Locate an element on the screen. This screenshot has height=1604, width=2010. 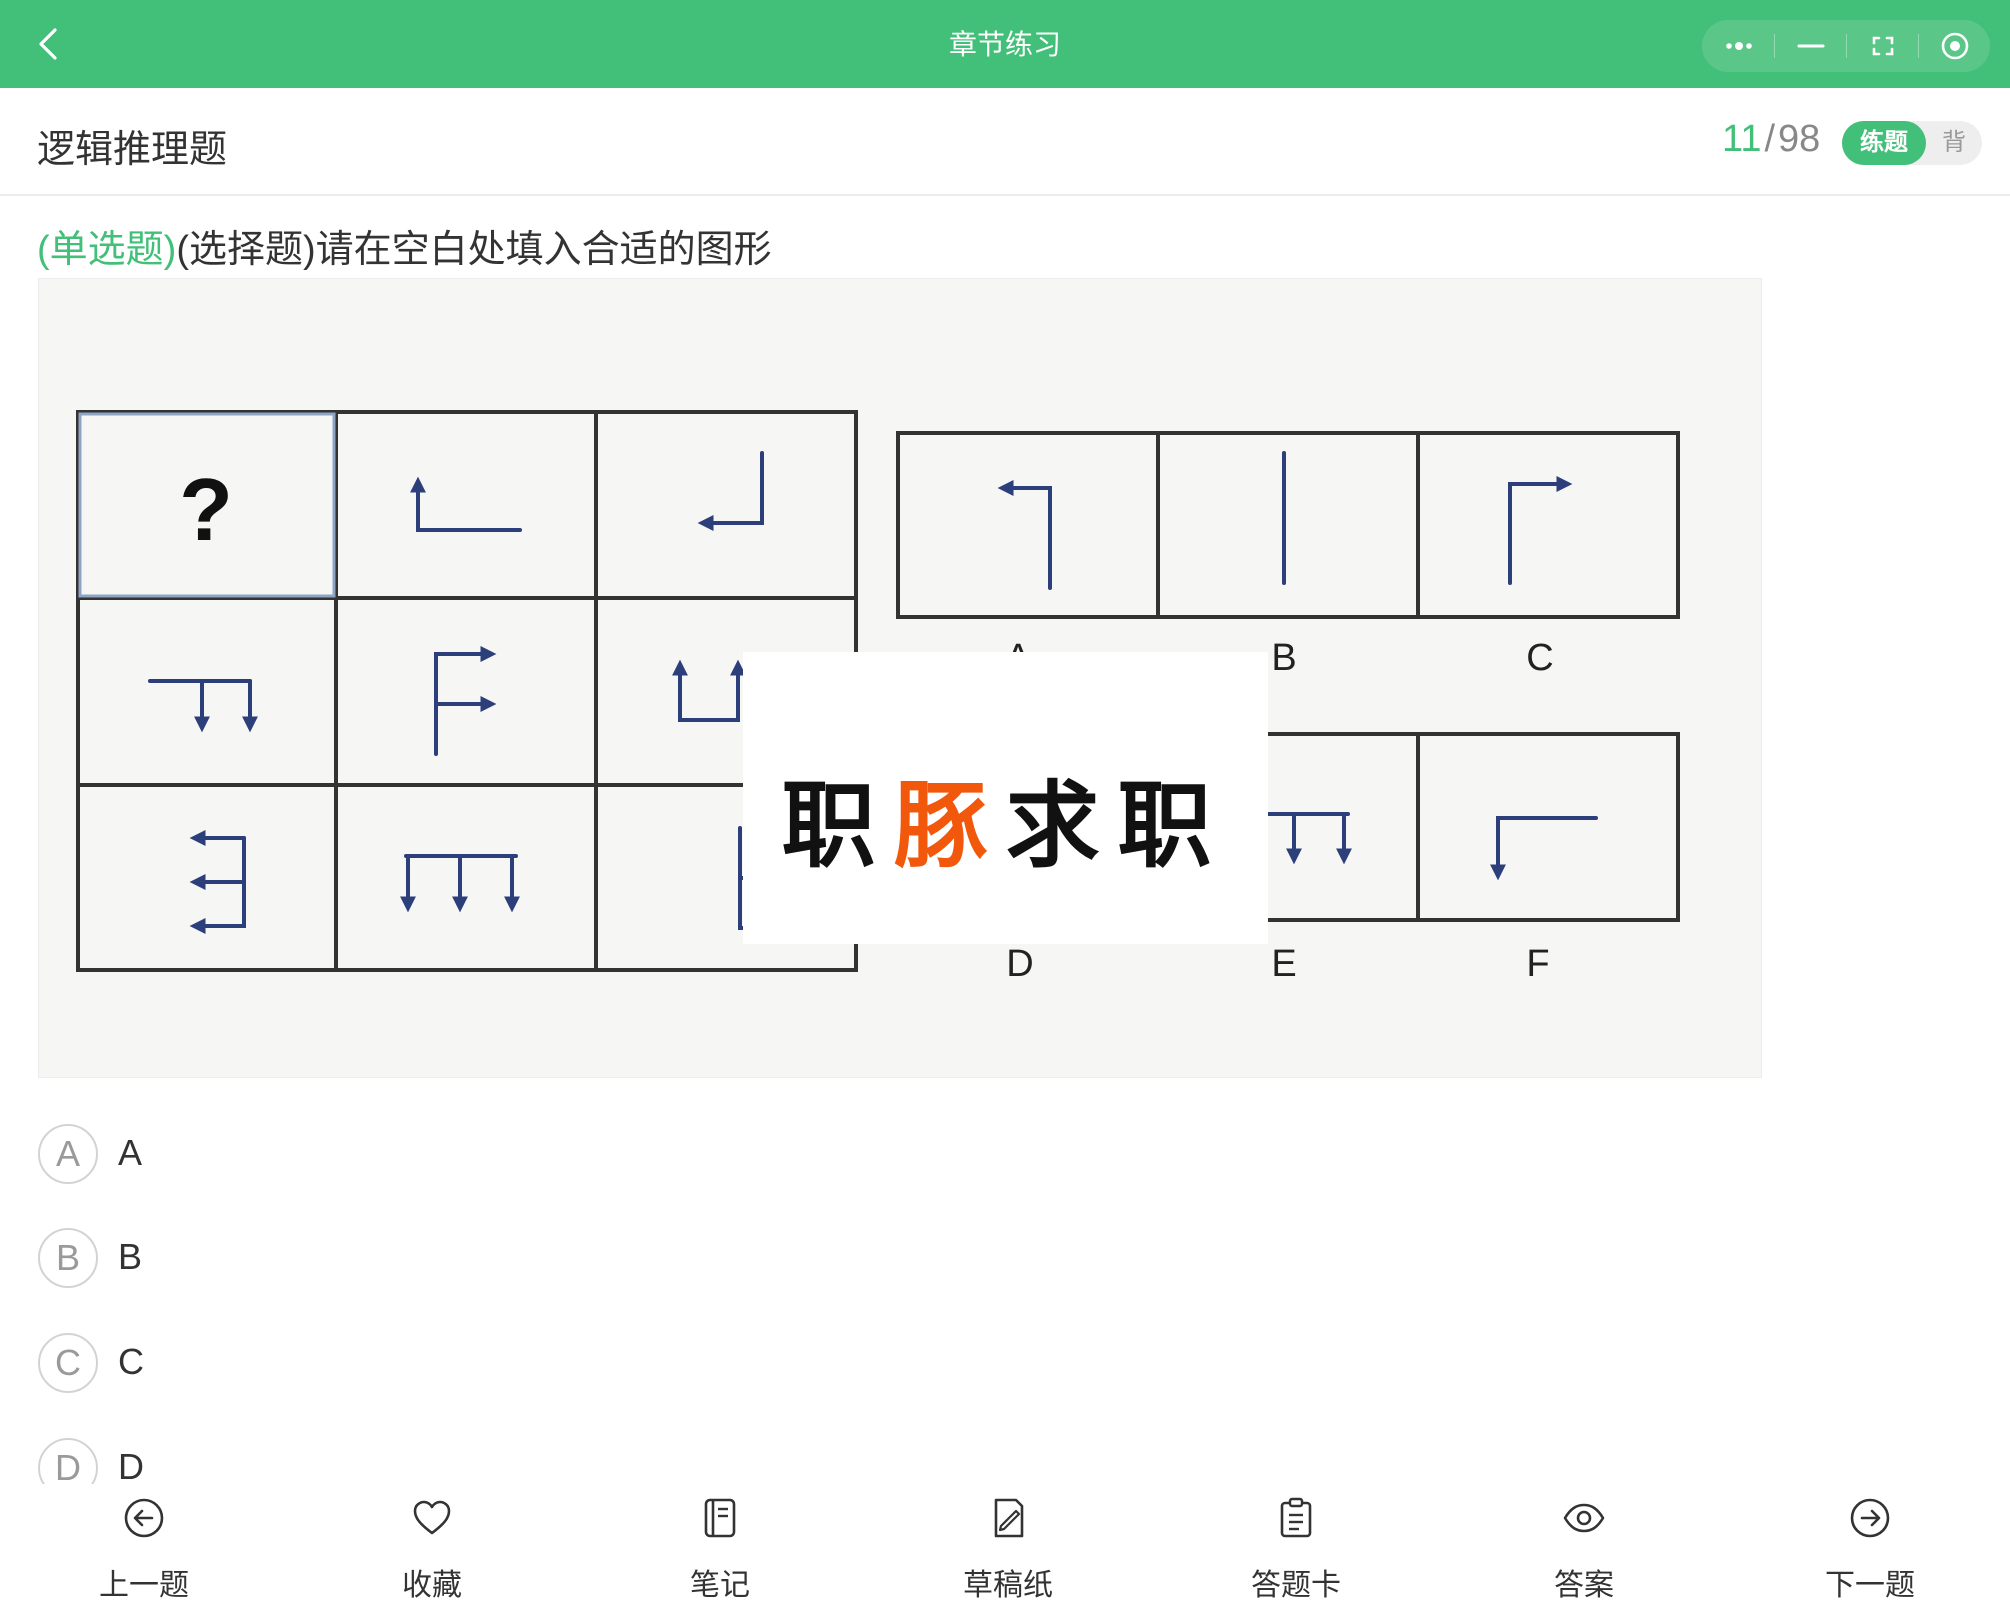
arrow-right-circle-icon is located at coordinates (1870, 1518).